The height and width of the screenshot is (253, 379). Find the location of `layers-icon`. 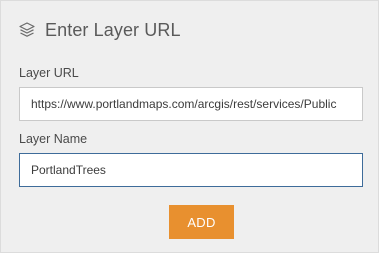

layers-icon is located at coordinates (27, 30).